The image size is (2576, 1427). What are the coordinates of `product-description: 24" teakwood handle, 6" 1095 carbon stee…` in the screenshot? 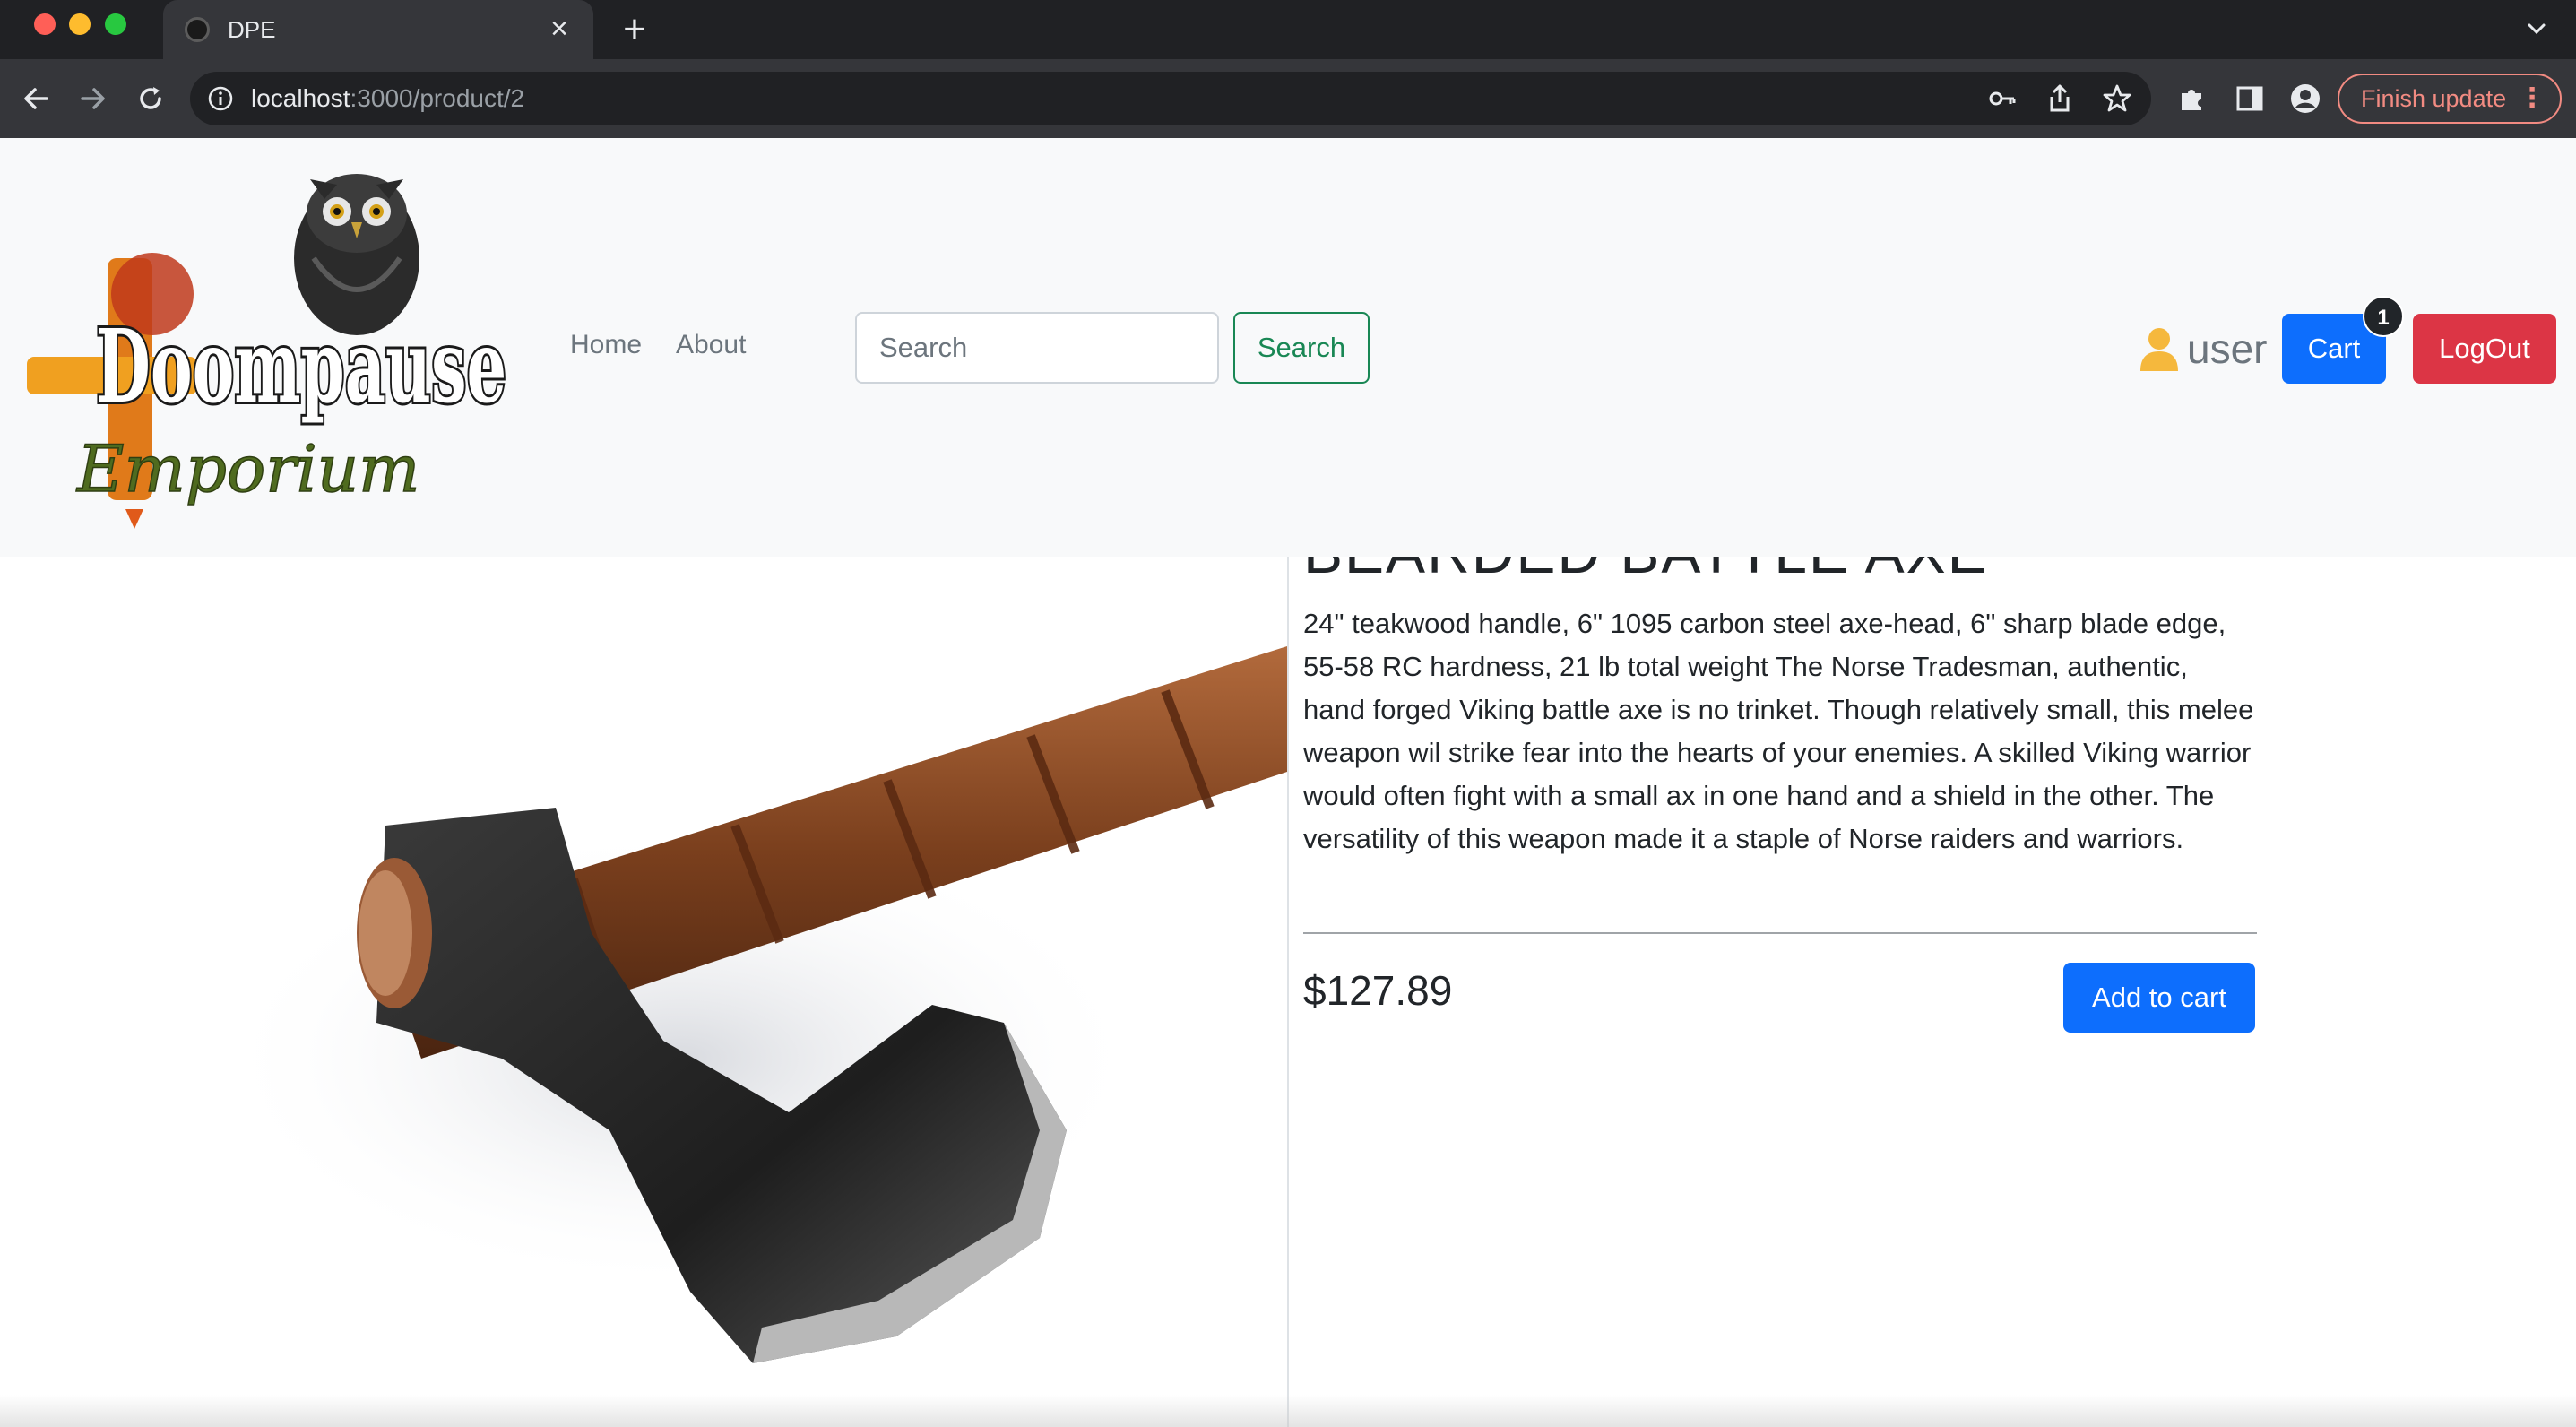 It's located at (1778, 731).